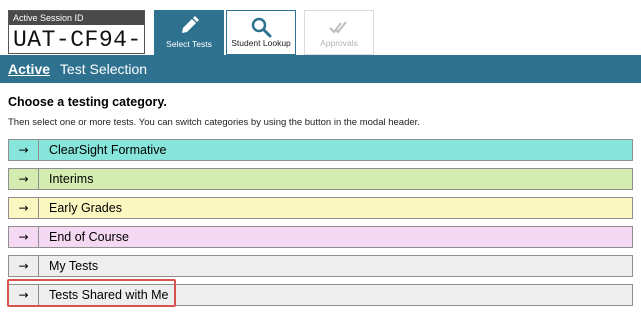 Image resolution: width=641 pixels, height=315 pixels. What do you see at coordinates (89, 237) in the screenshot?
I see `category-label: End of Course` at bounding box center [89, 237].